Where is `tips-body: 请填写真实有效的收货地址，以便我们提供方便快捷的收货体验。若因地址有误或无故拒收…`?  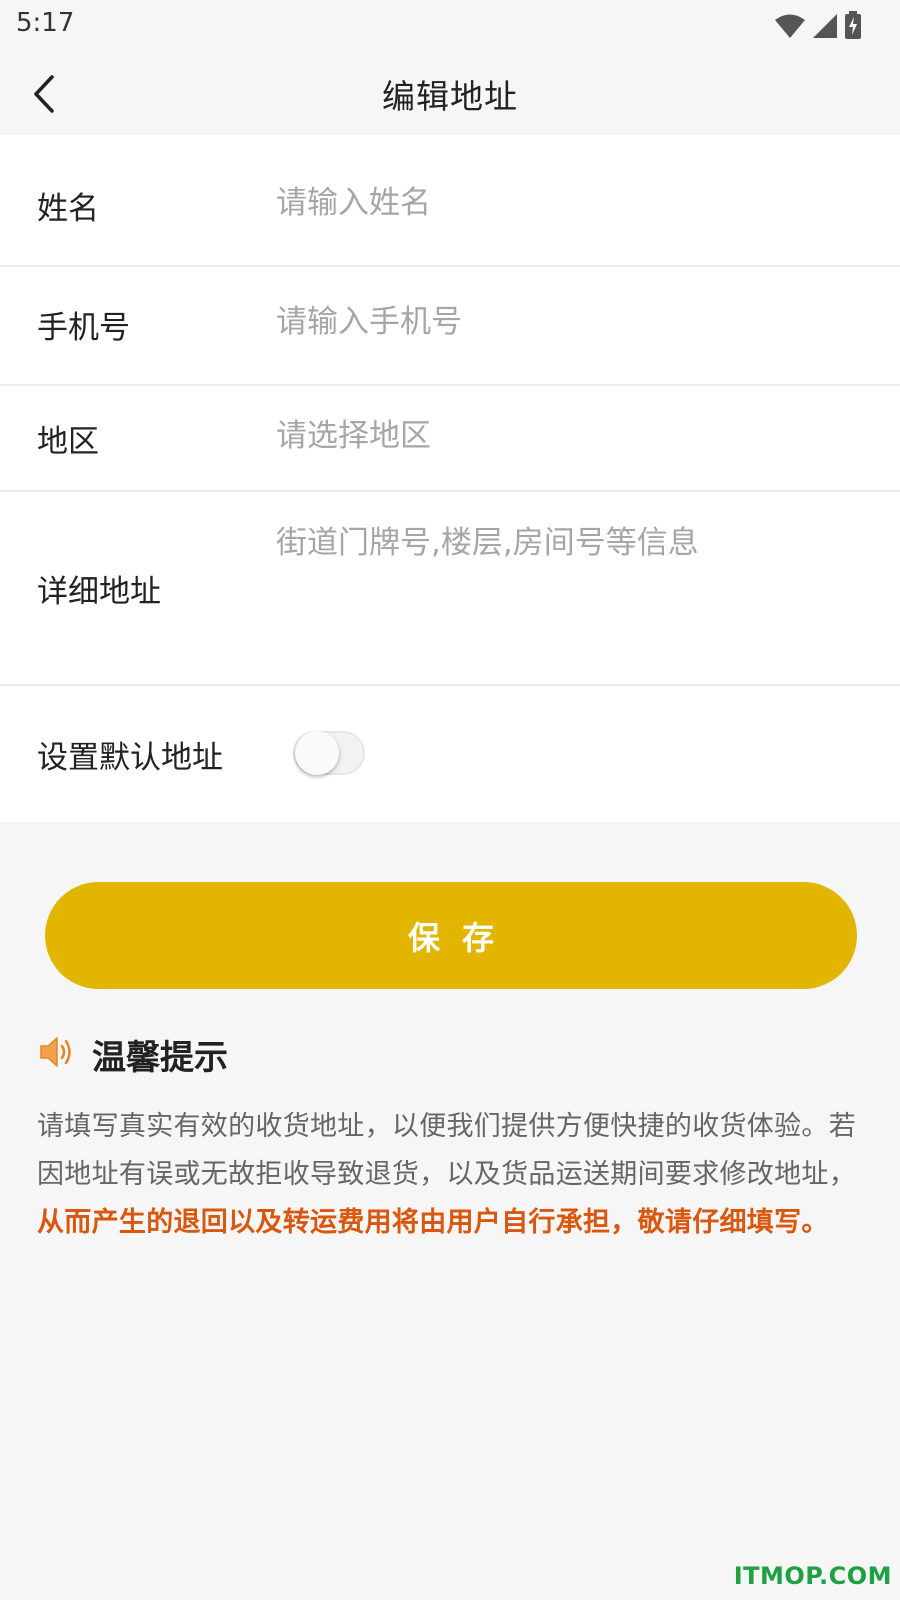
tips-body: 请填写真实有效的收货地址，以便我们提供方便快捷的收货体验。若因地址有误或无故拒收… is located at coordinates (447, 1175).